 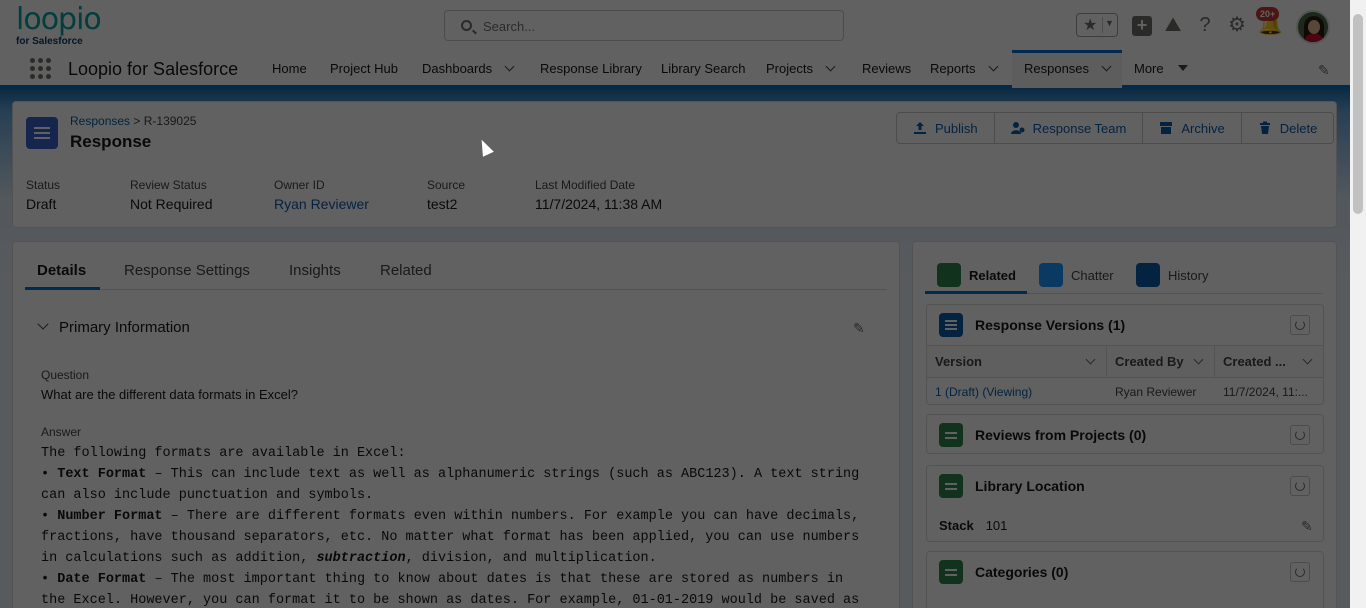 What do you see at coordinates (289, 69) in the screenshot?
I see `nav-item-home: Home` at bounding box center [289, 69].